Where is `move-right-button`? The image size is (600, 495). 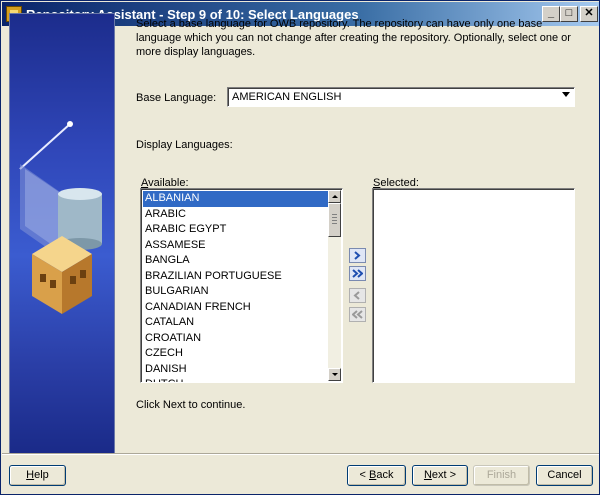 move-right-button is located at coordinates (357, 255).